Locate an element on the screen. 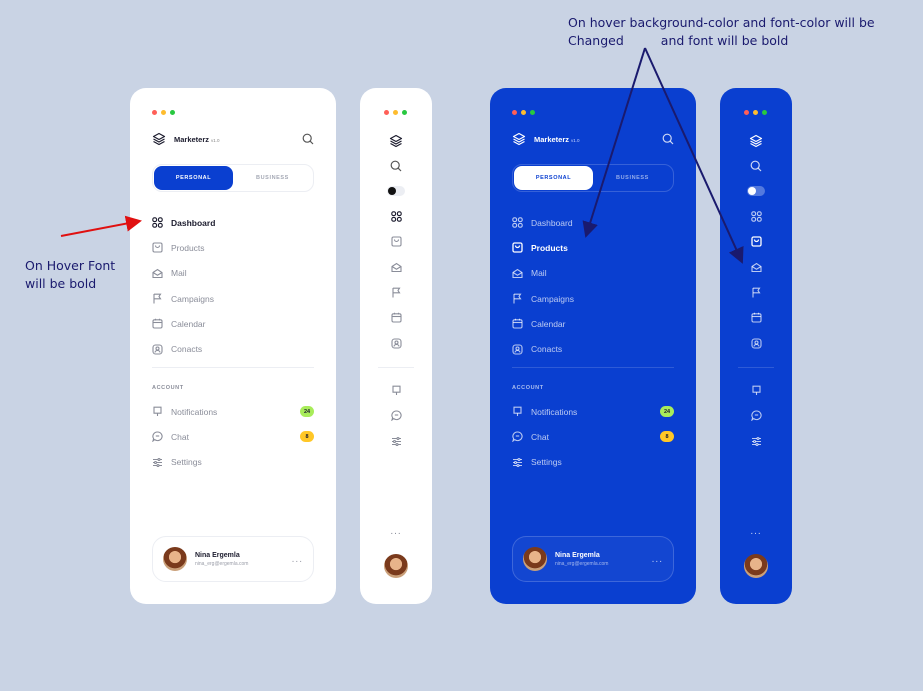 This screenshot has height=691, width=923. window-controls is located at coordinates (395, 112).